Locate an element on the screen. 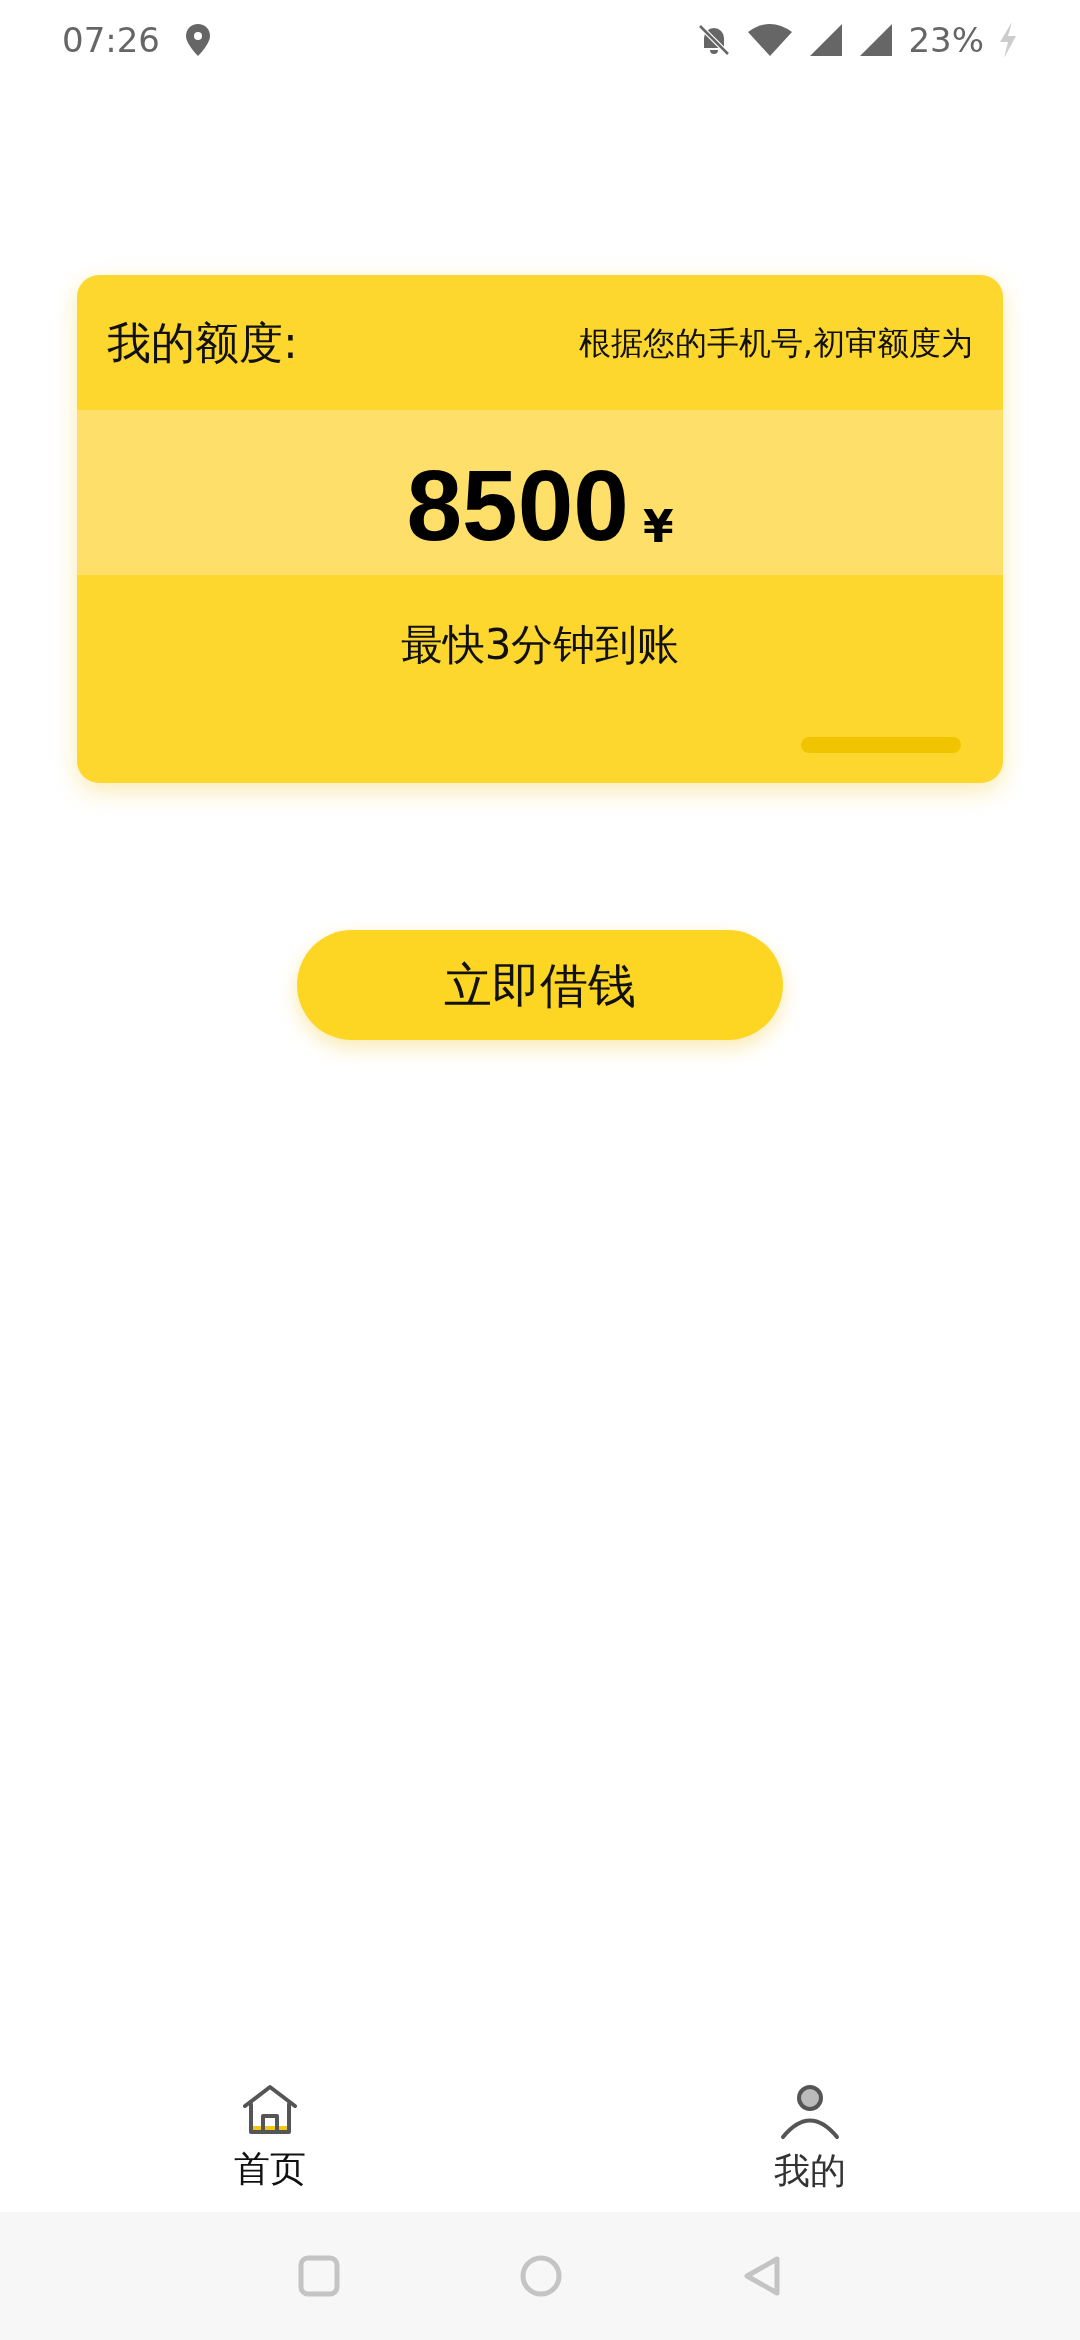 The image size is (1080, 2340). nav-tab: 我的 is located at coordinates (810, 2140).